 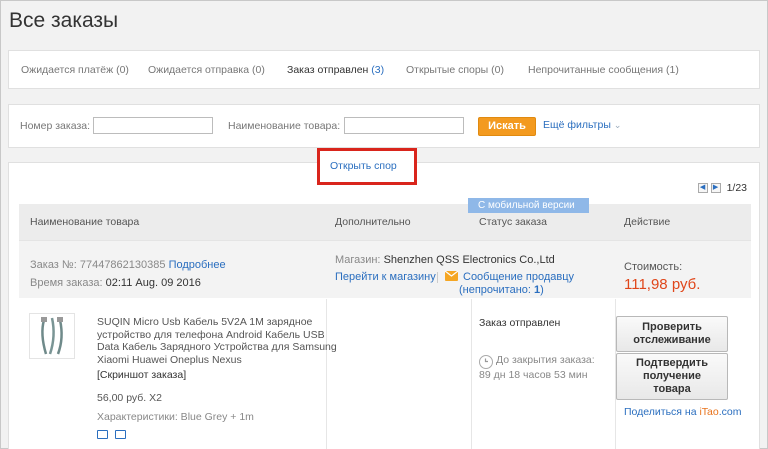 I want to click on page-title: Все заказы, so click(x=64, y=20).